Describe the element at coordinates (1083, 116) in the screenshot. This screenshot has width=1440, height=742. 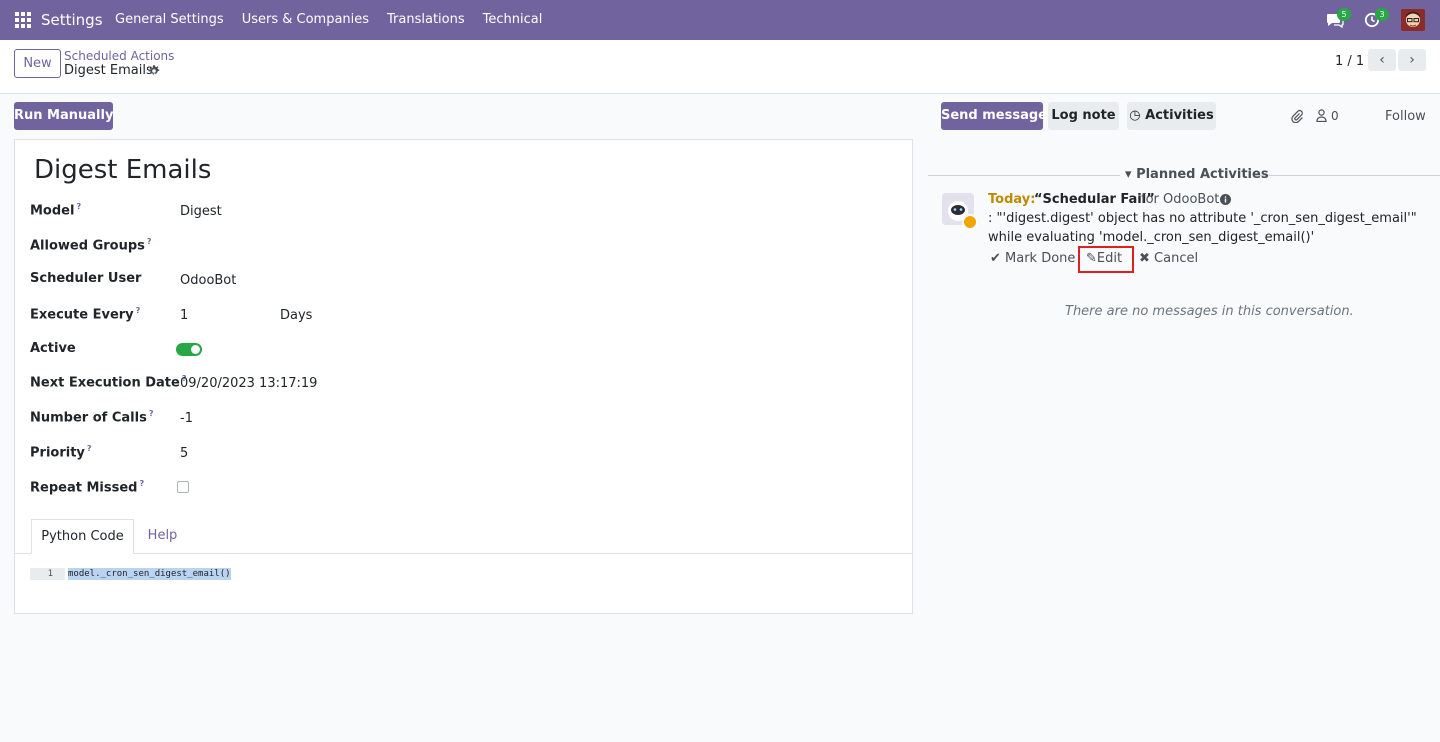
I see `log-note-button: Log note` at that location.